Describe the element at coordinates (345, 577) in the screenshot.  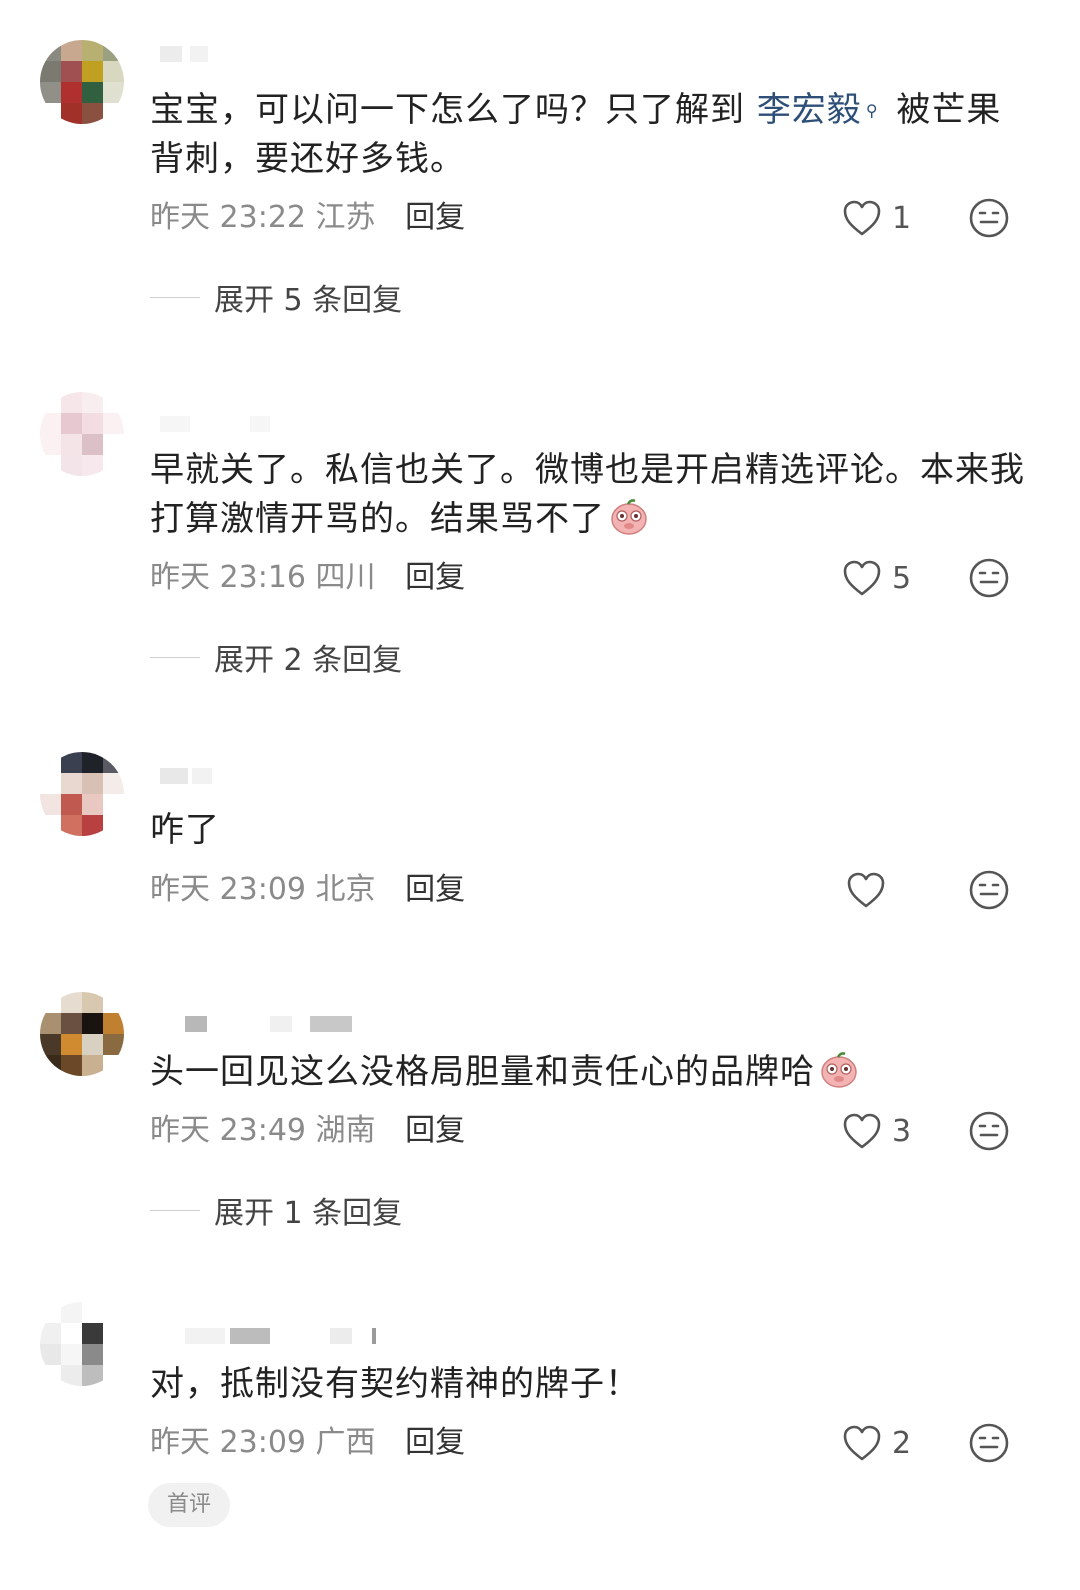
I see `comment-location: 四川` at that location.